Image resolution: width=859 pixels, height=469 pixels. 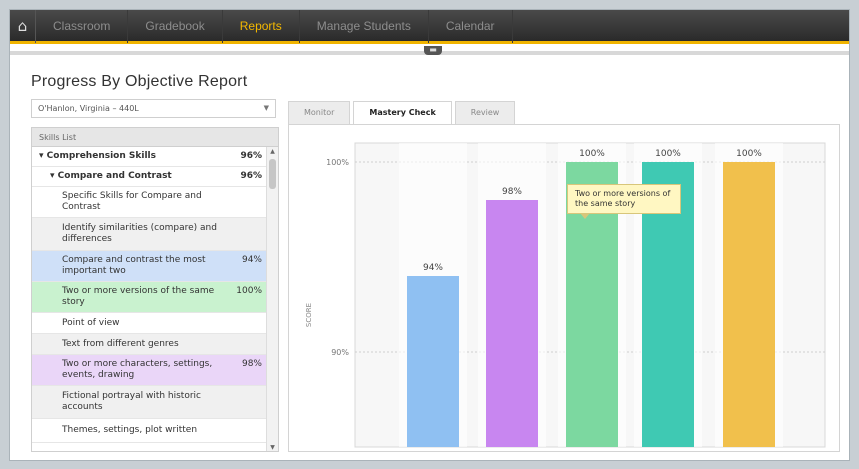 What do you see at coordinates (251, 364) in the screenshot?
I see `skill-percent: 98%` at bounding box center [251, 364].